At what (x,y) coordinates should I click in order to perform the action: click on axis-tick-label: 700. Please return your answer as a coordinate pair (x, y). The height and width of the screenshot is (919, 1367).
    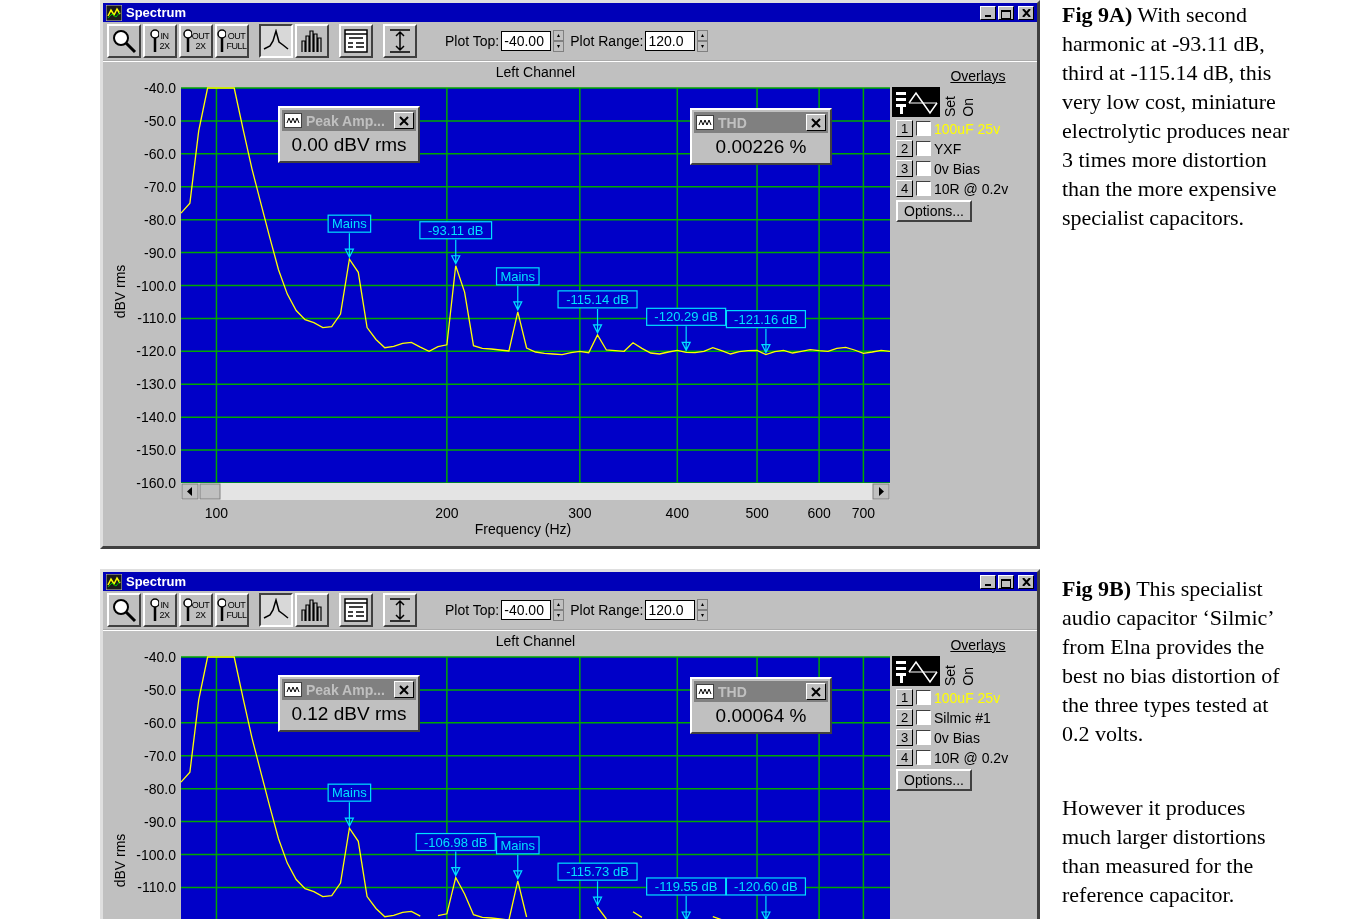
    Looking at the image, I should click on (863, 513).